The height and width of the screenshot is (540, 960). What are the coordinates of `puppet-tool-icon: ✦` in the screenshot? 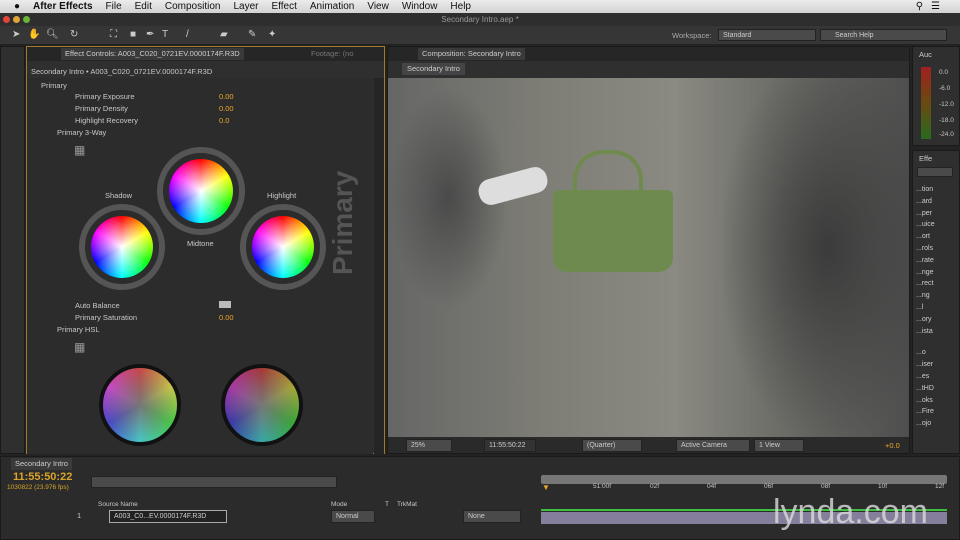 It's located at (272, 34).